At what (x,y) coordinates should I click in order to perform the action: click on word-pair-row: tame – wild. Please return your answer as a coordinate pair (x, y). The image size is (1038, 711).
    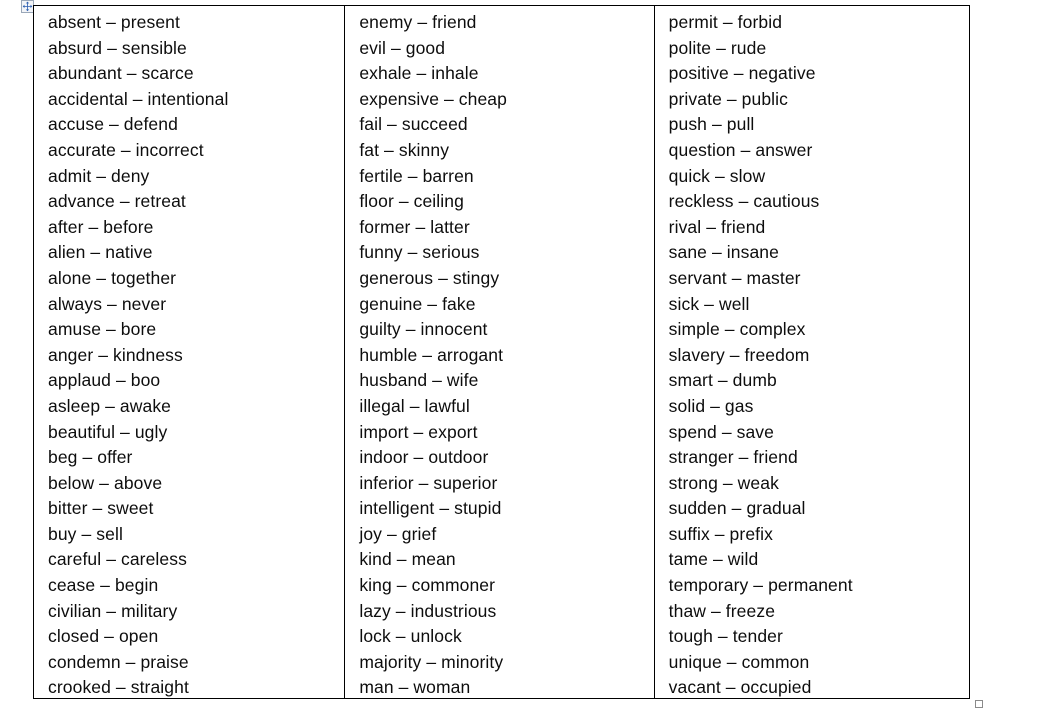
    Looking at the image, I should click on (713, 559).